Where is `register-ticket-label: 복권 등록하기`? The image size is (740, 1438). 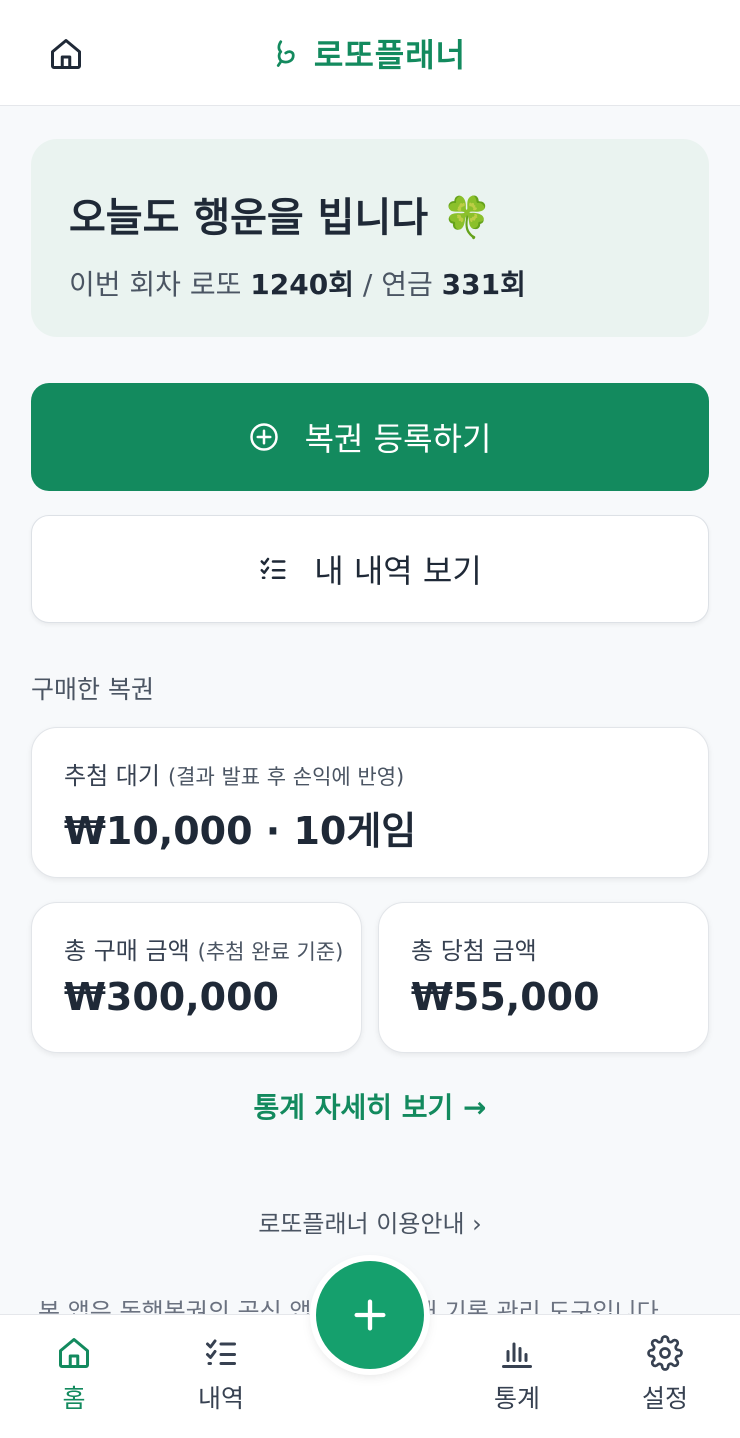
register-ticket-label: 복권 등록하기 is located at coordinates (398, 439).